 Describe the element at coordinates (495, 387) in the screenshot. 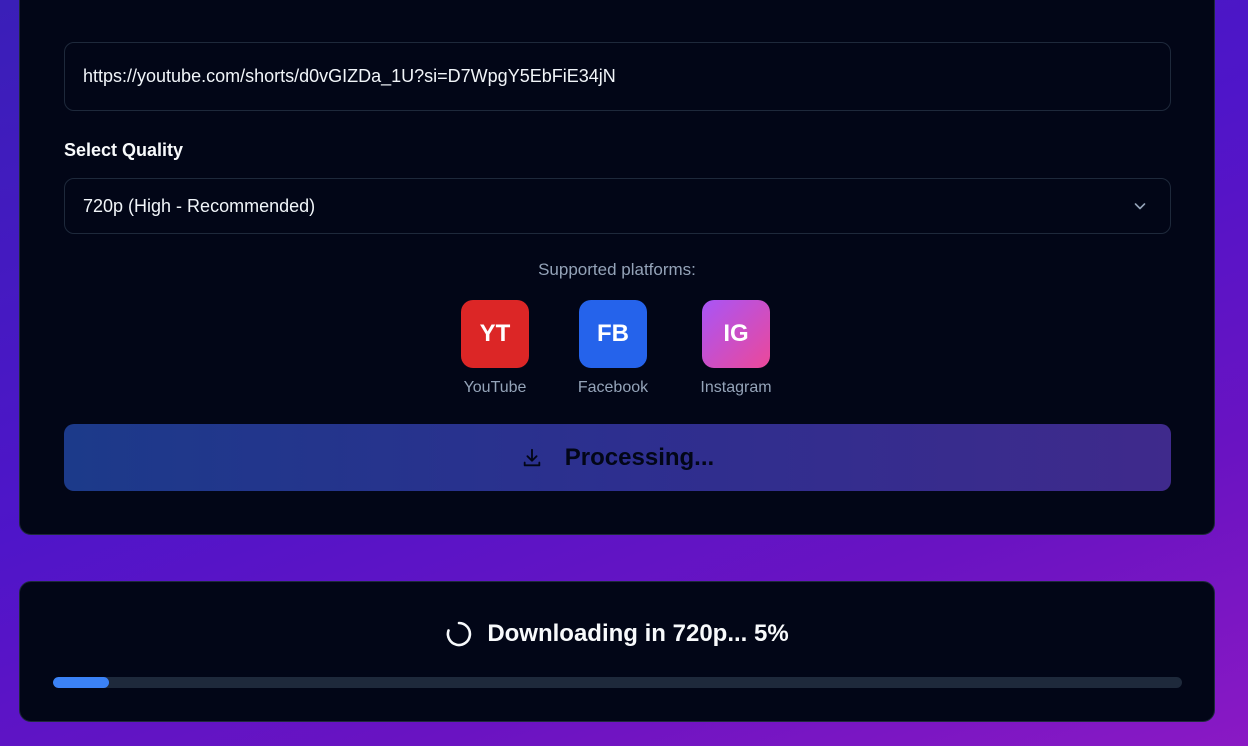

I see `platform-name-youtube: YouTube` at that location.